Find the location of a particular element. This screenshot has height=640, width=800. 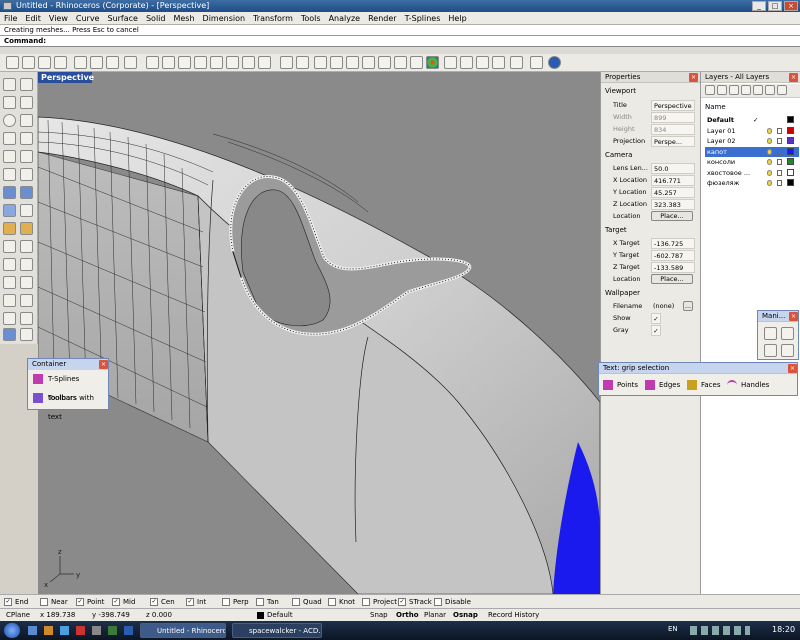

start-button is located at coordinates (12, 630).